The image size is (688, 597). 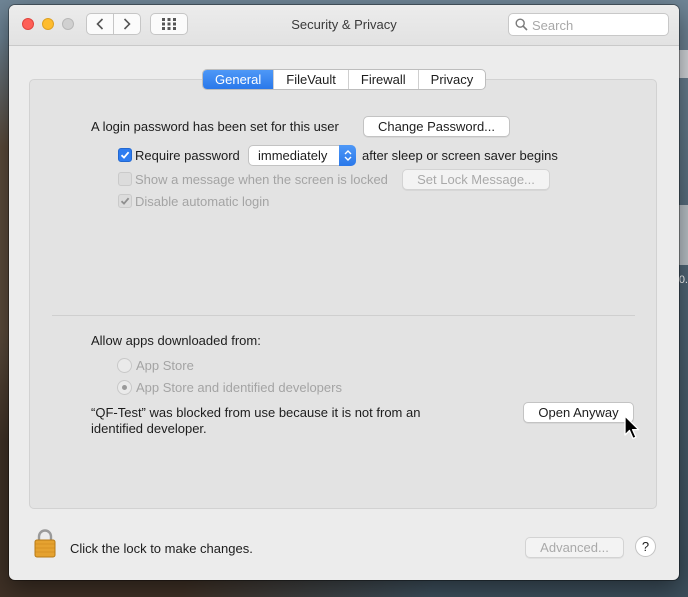 I want to click on desktop-icon-label: 0., so click(x=683, y=280).